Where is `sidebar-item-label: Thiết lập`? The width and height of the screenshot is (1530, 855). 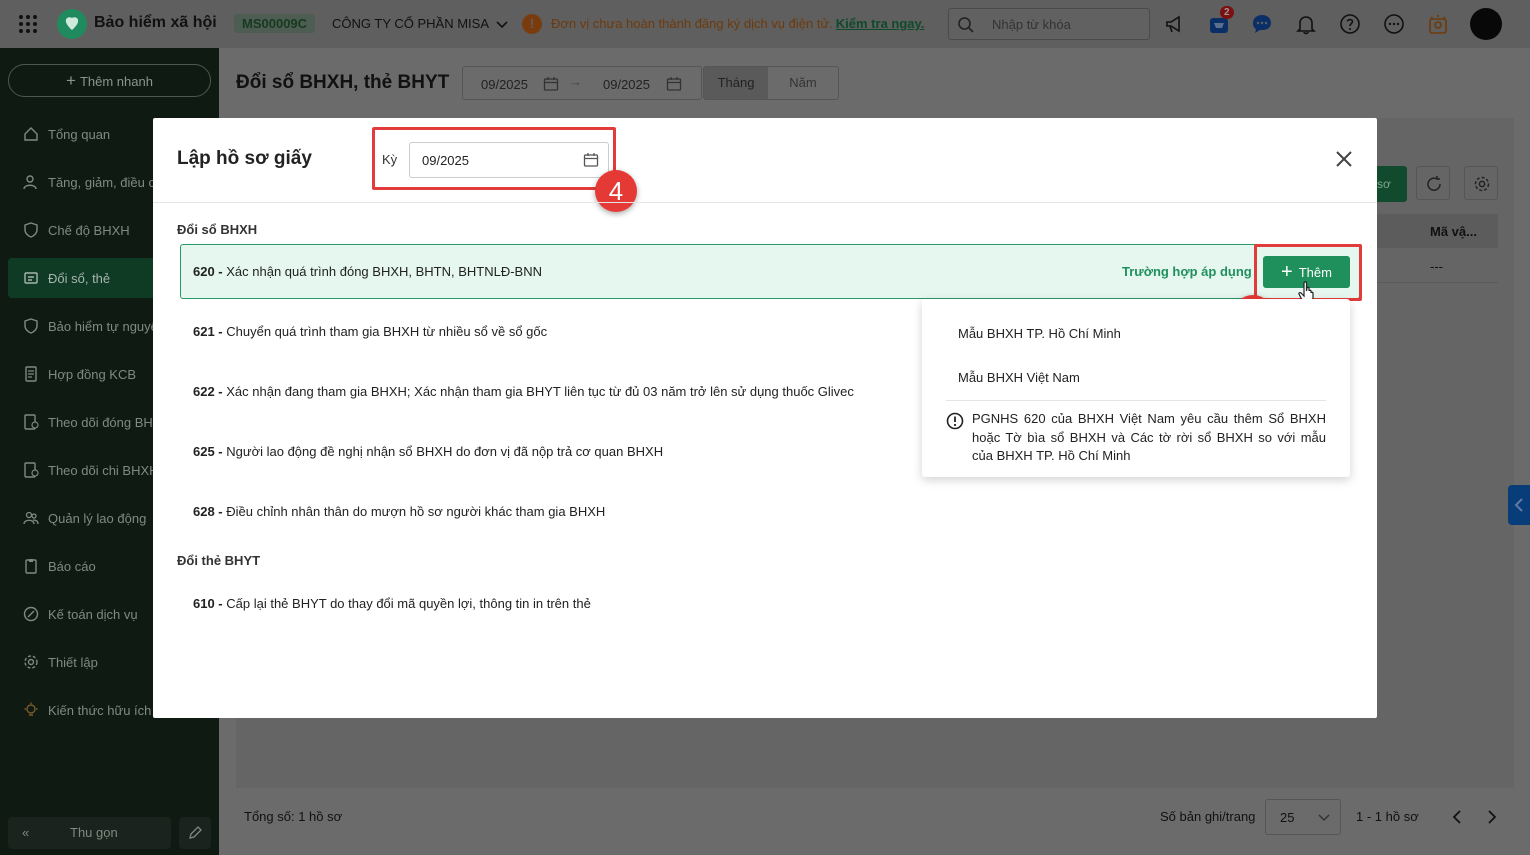 sidebar-item-label: Thiết lập is located at coordinates (73, 662).